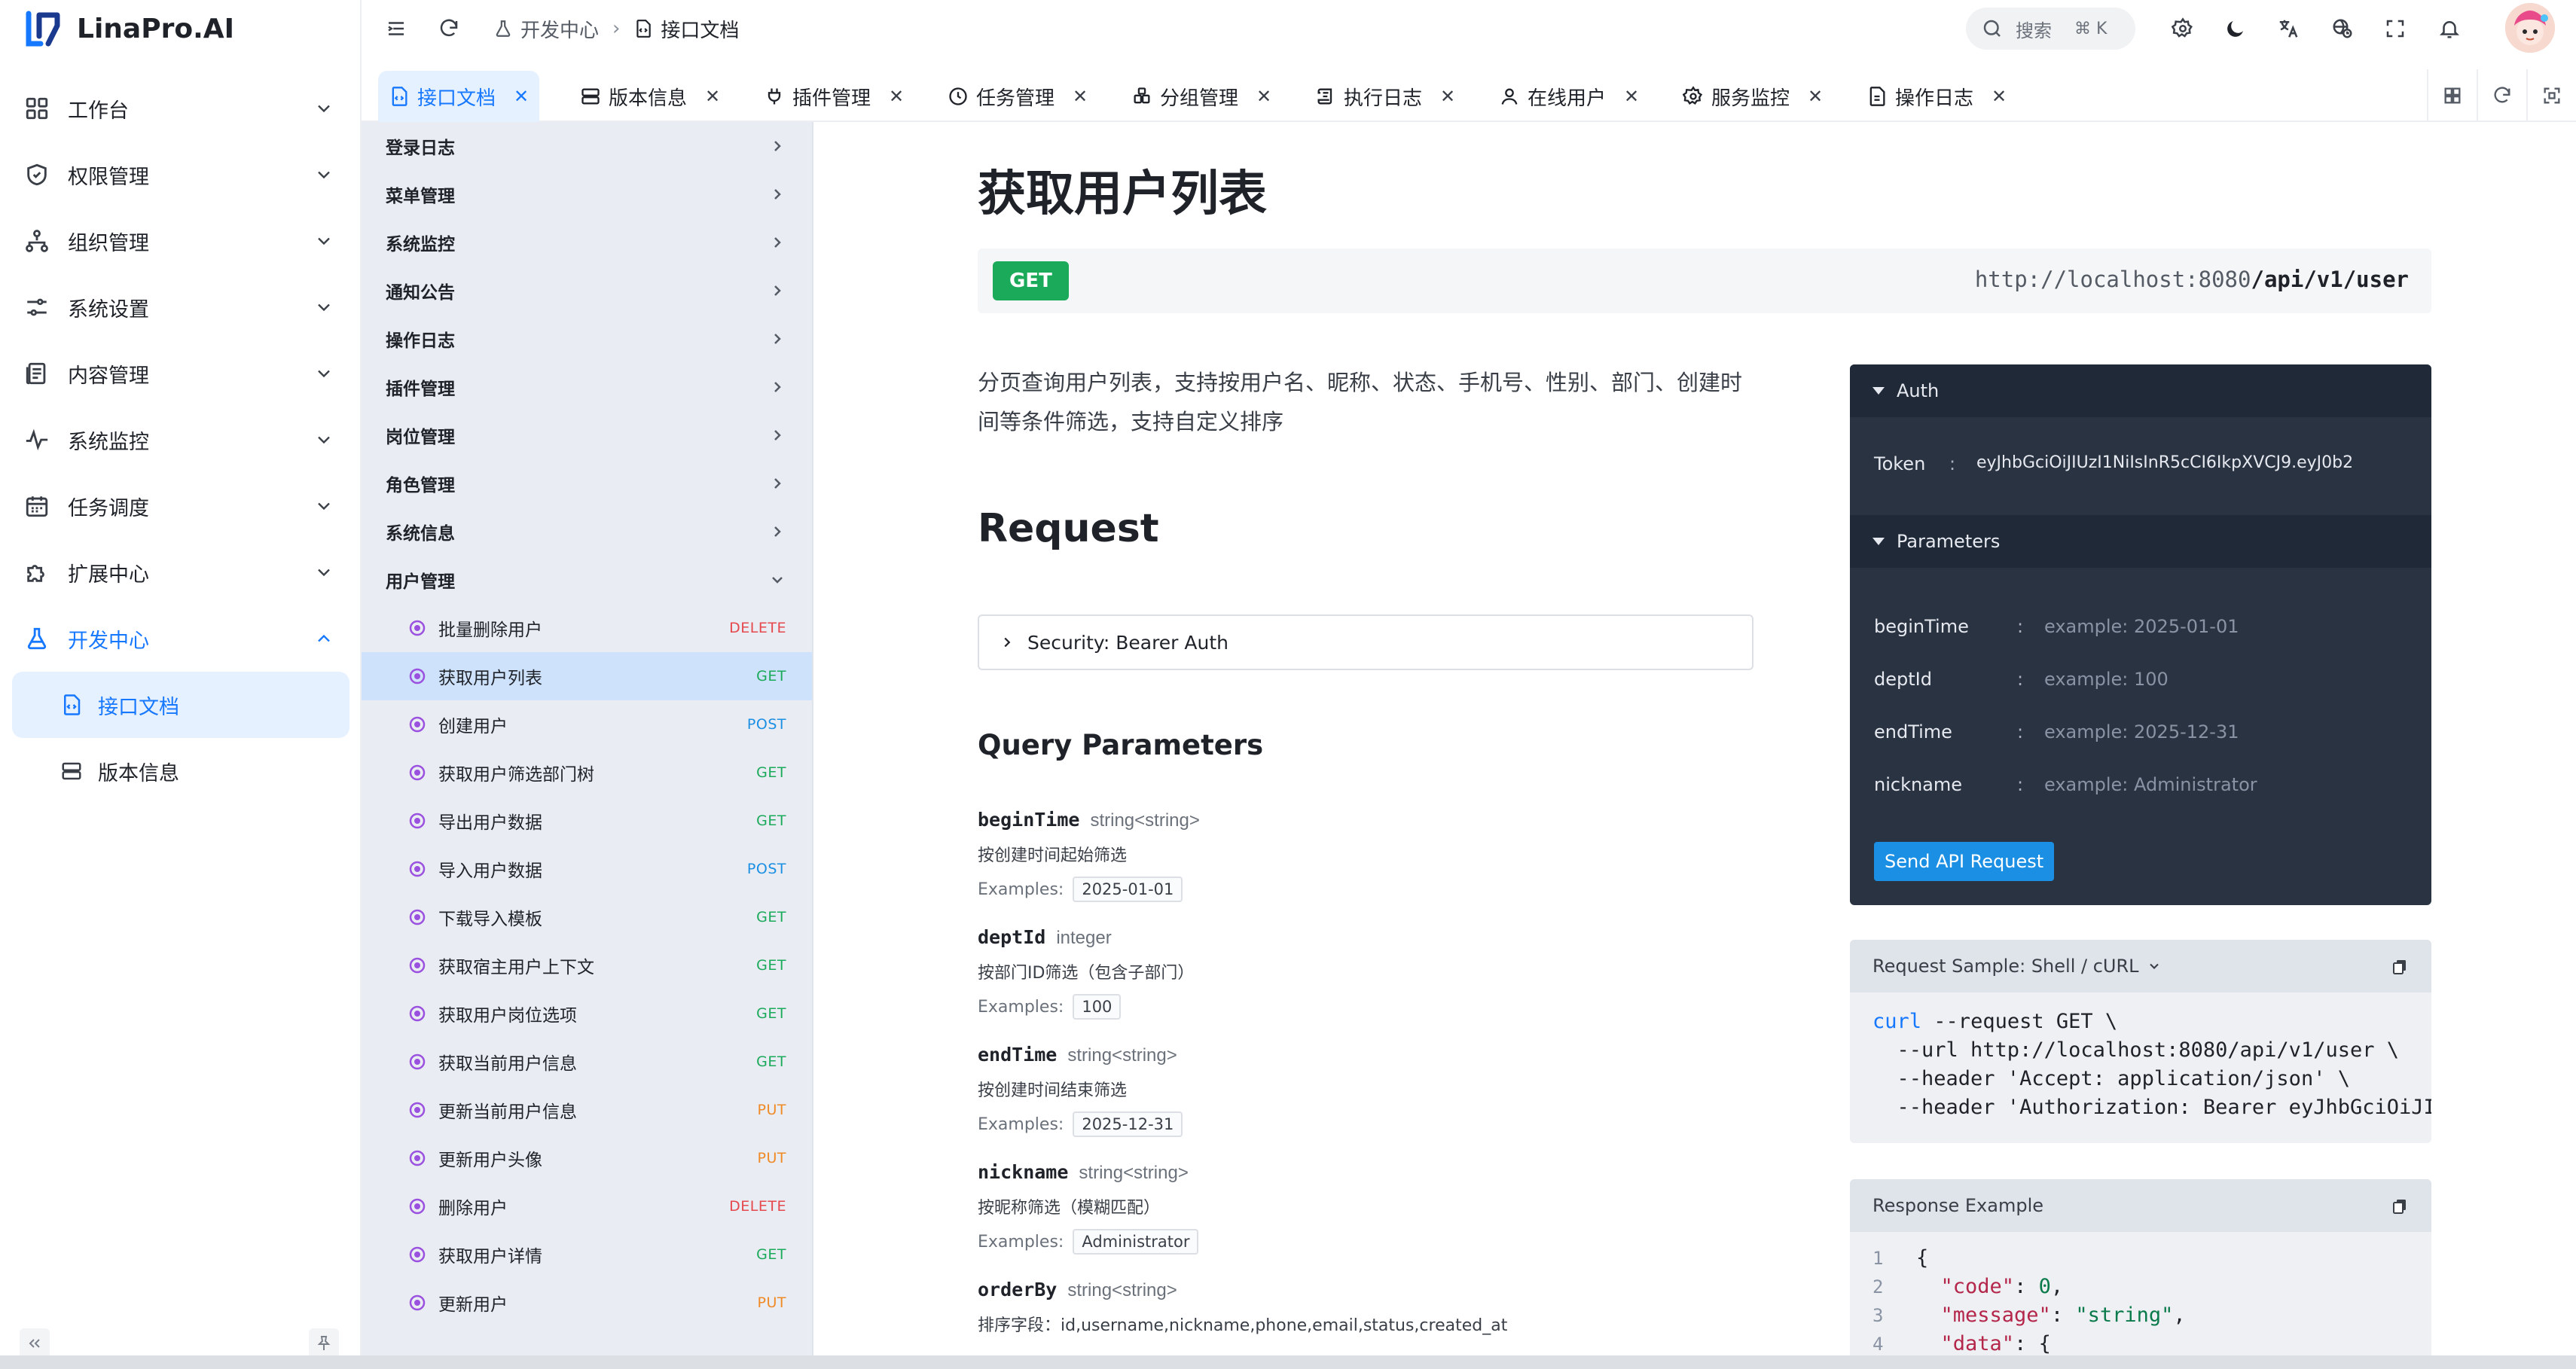 Image resolution: width=2576 pixels, height=1369 pixels. What do you see at coordinates (181, 241) in the screenshot?
I see `sidebar-item-organization: 组织管理` at bounding box center [181, 241].